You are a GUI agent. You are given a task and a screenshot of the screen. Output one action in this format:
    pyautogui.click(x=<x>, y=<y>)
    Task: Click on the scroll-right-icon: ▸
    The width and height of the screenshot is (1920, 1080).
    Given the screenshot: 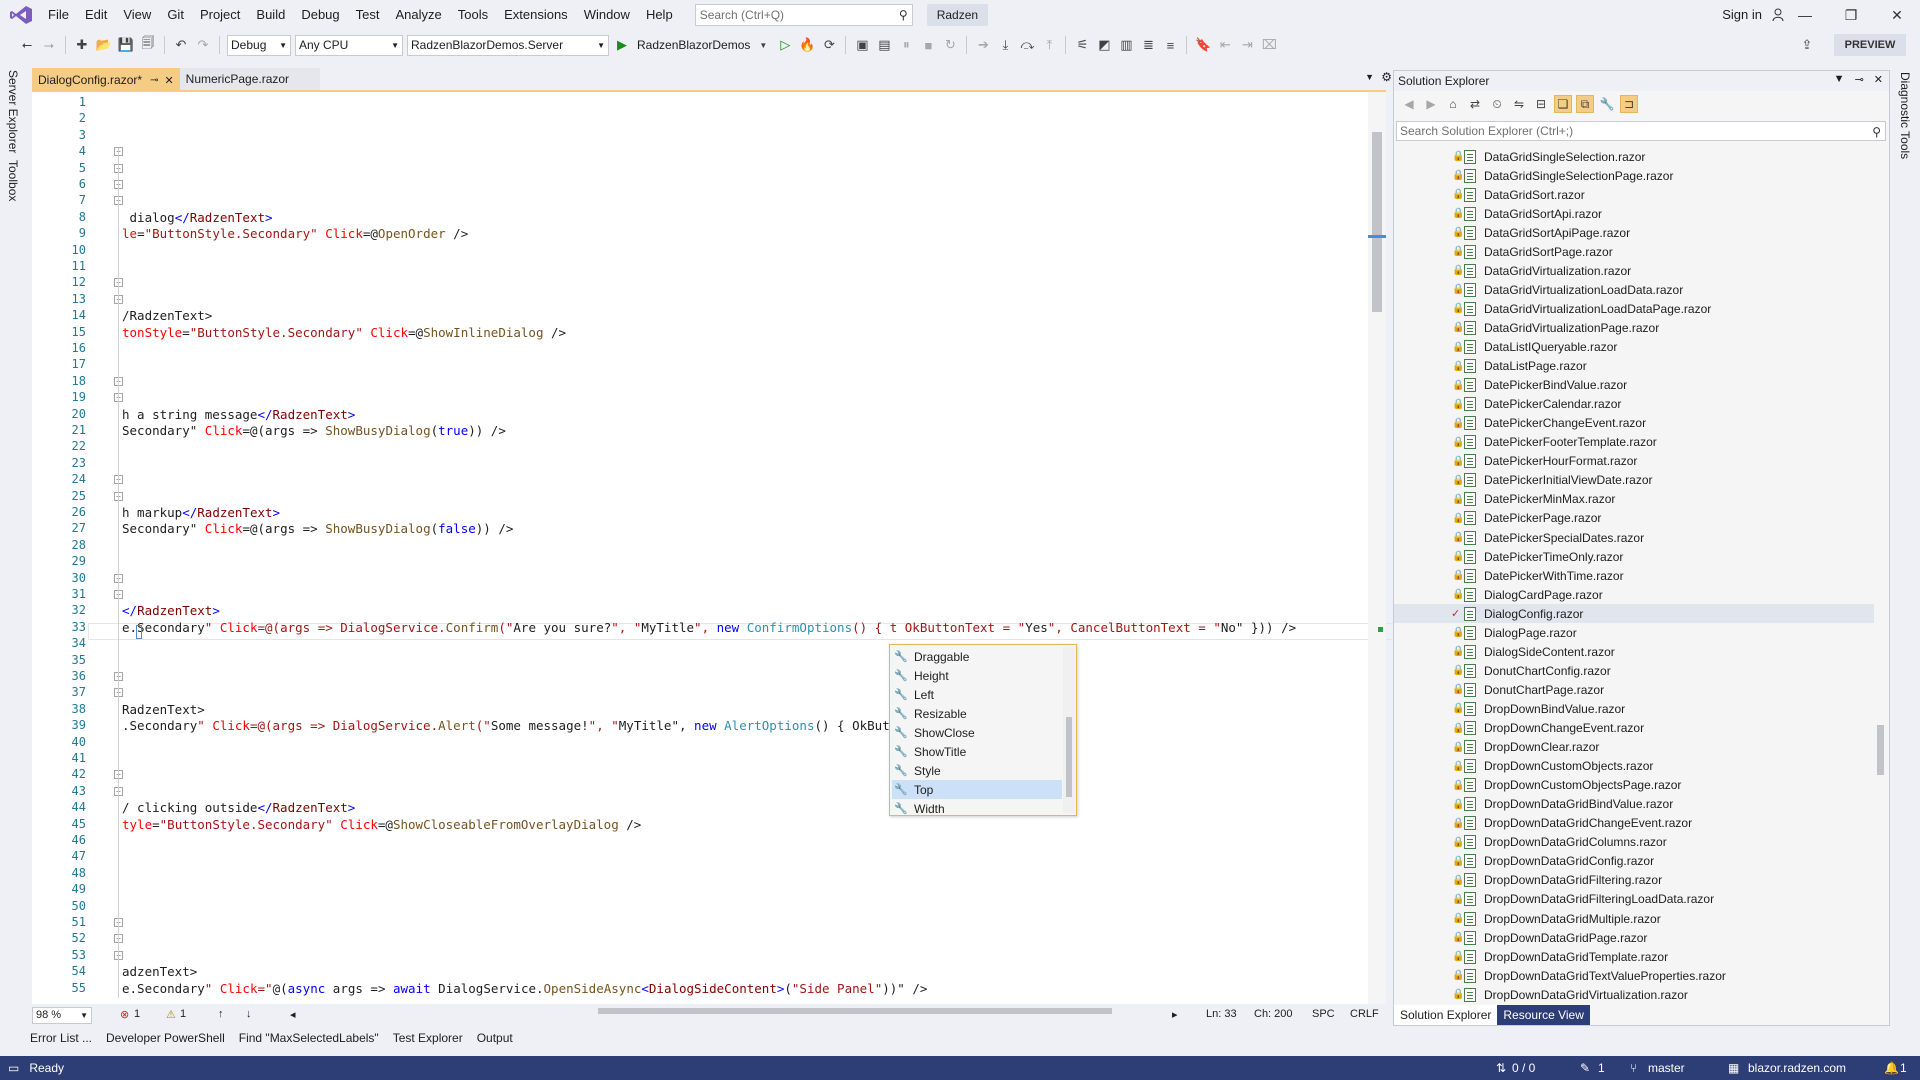 What is the action you would take?
    pyautogui.click(x=1175, y=1014)
    